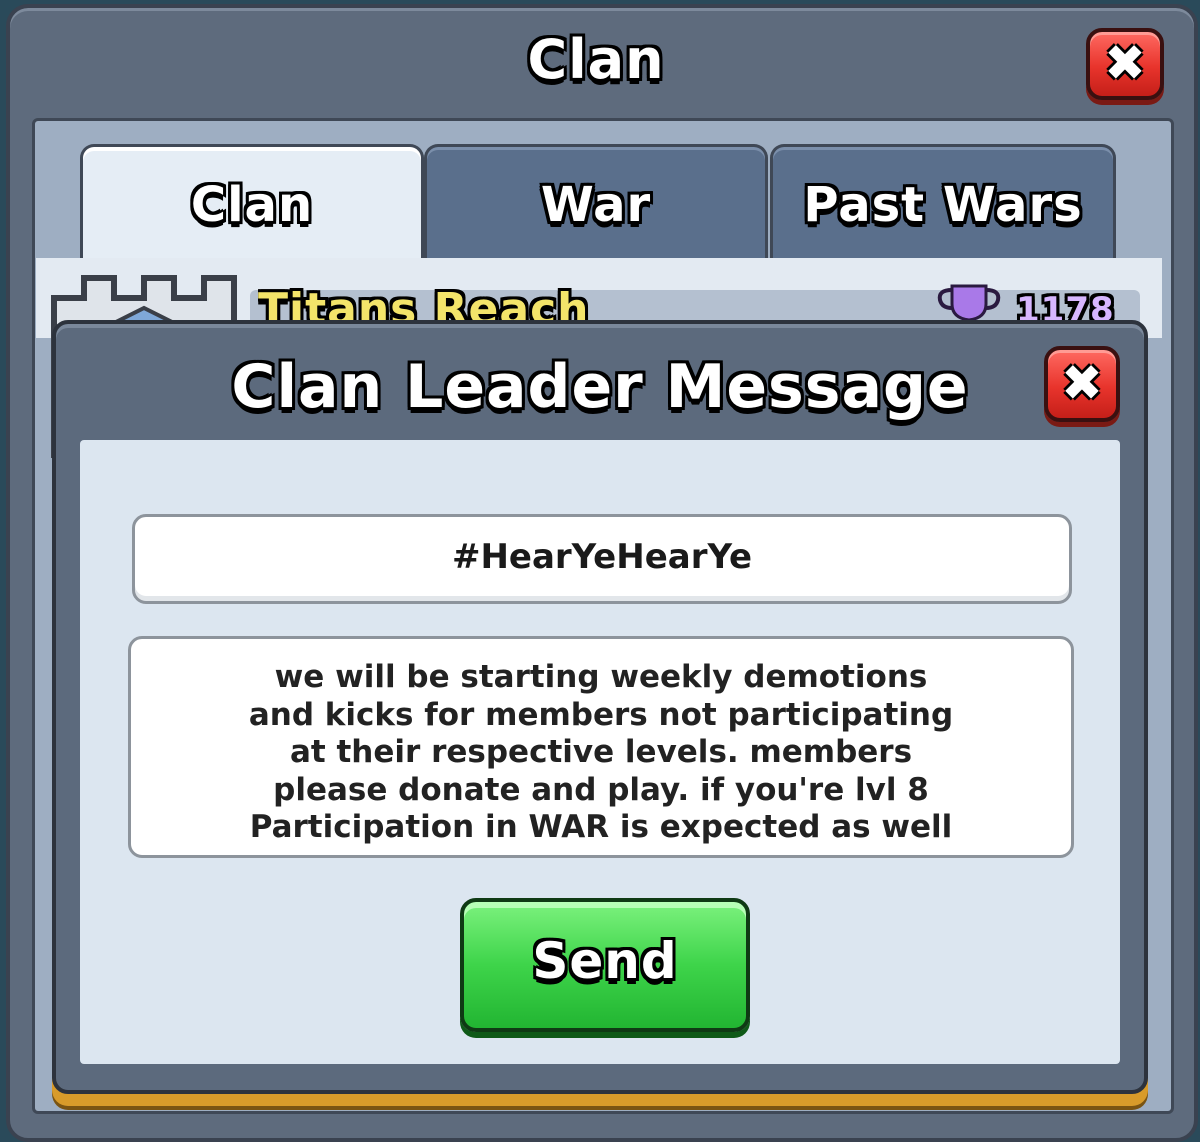 The height and width of the screenshot is (1142, 1200). I want to click on dialog-close-button: ✖, so click(1082, 384).